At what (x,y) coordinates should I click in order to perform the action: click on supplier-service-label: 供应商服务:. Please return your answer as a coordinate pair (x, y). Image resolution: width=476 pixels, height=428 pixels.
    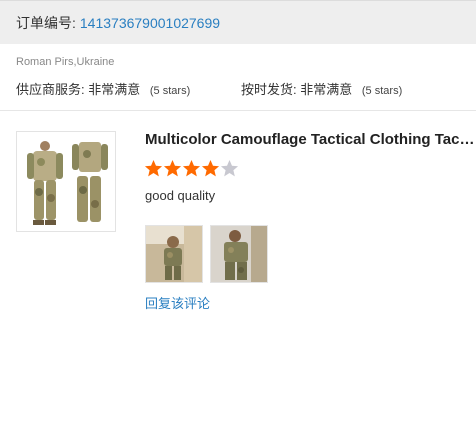
    Looking at the image, I should click on (50, 89).